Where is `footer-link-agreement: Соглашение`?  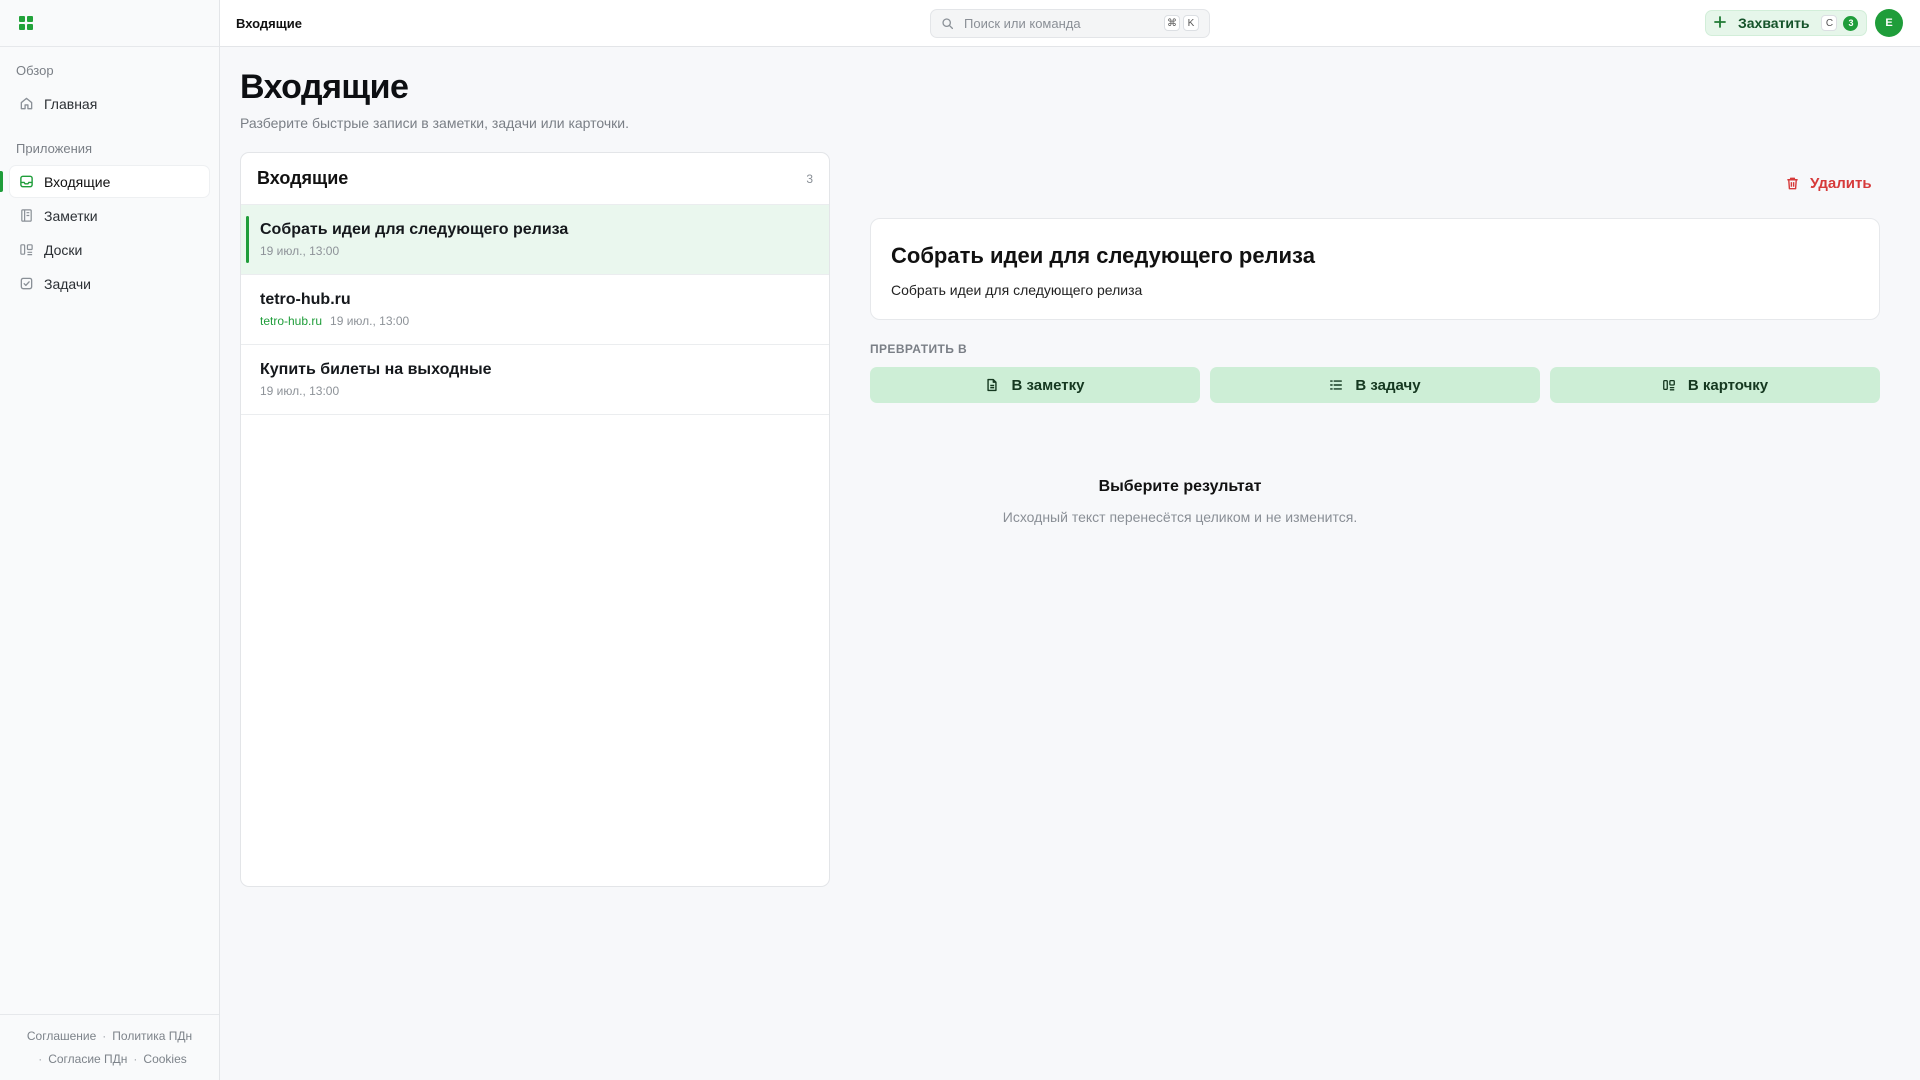 footer-link-agreement: Соглашение is located at coordinates (61, 1036).